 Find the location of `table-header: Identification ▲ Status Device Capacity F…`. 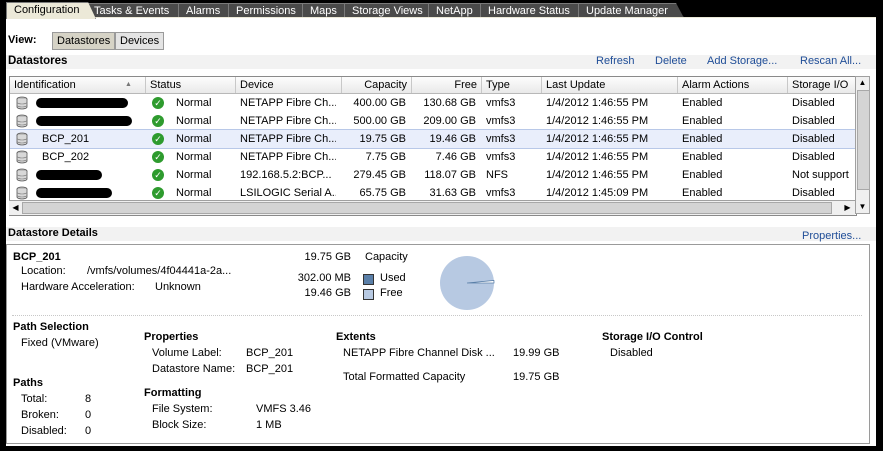

table-header: Identification ▲ Status Device Capacity F… is located at coordinates (433, 85).